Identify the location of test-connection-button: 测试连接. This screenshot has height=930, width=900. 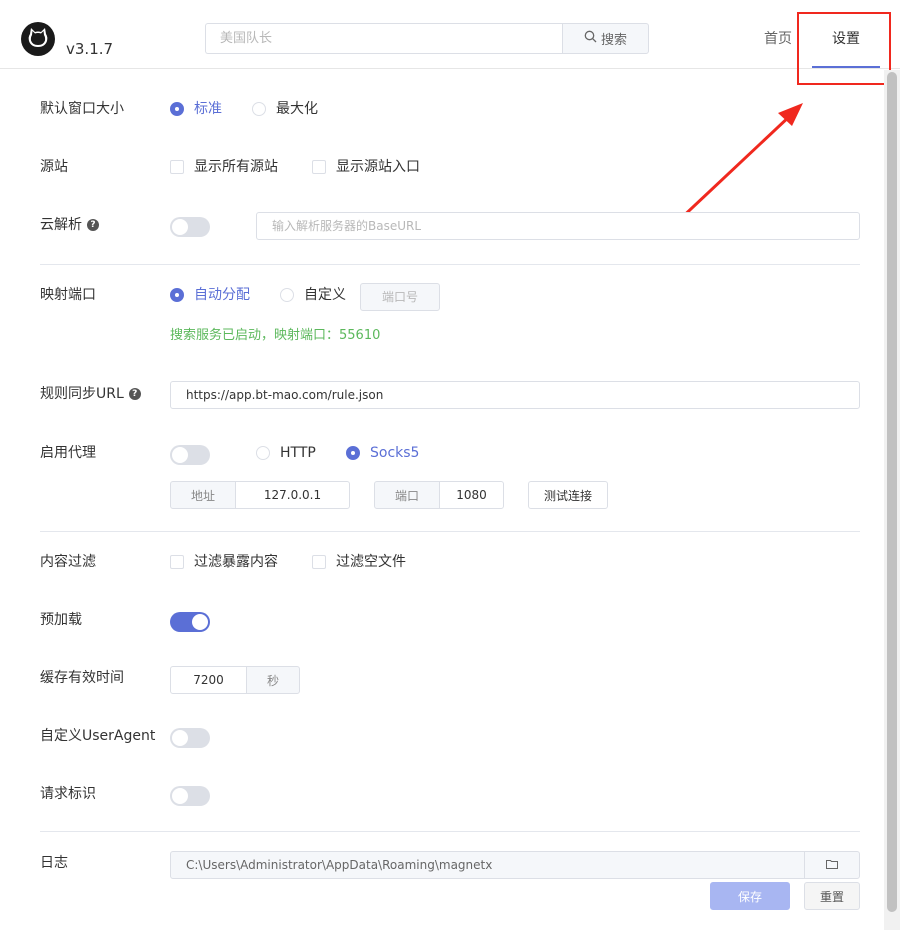
(568, 495).